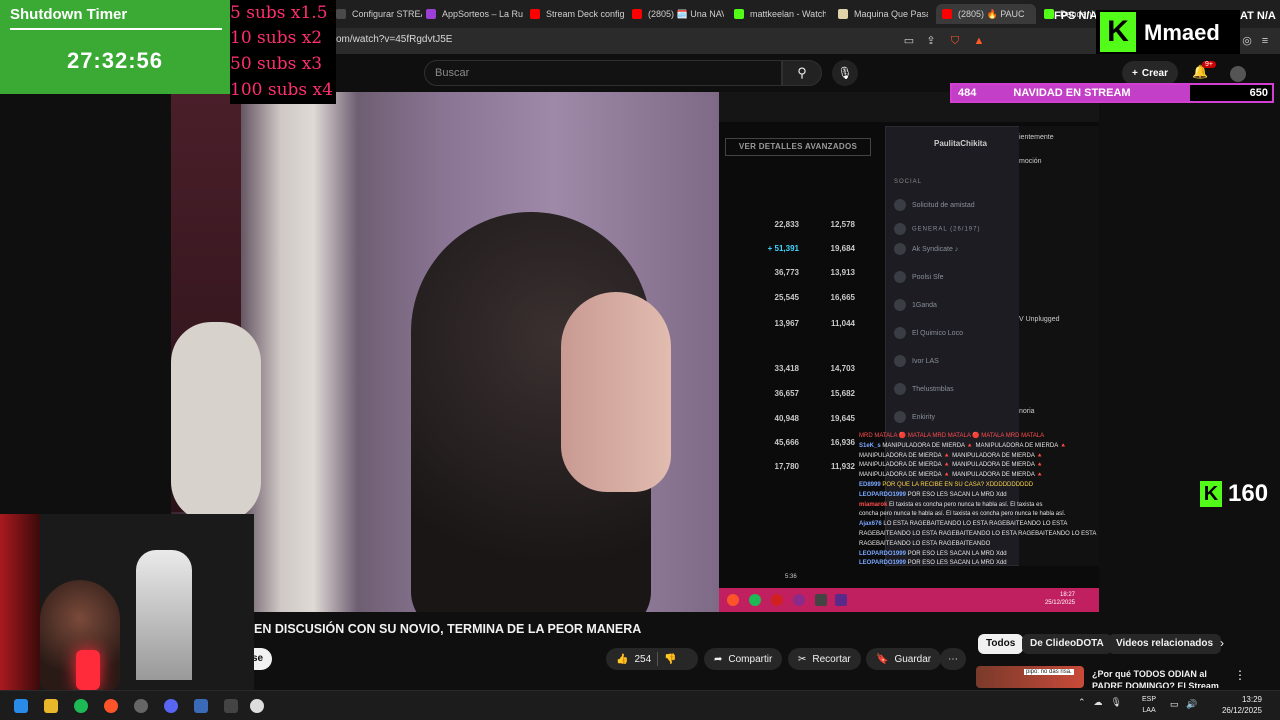  Describe the element at coordinates (483, 14) in the screenshot. I see `tab-label: AppSorteos – La Ru` at that location.